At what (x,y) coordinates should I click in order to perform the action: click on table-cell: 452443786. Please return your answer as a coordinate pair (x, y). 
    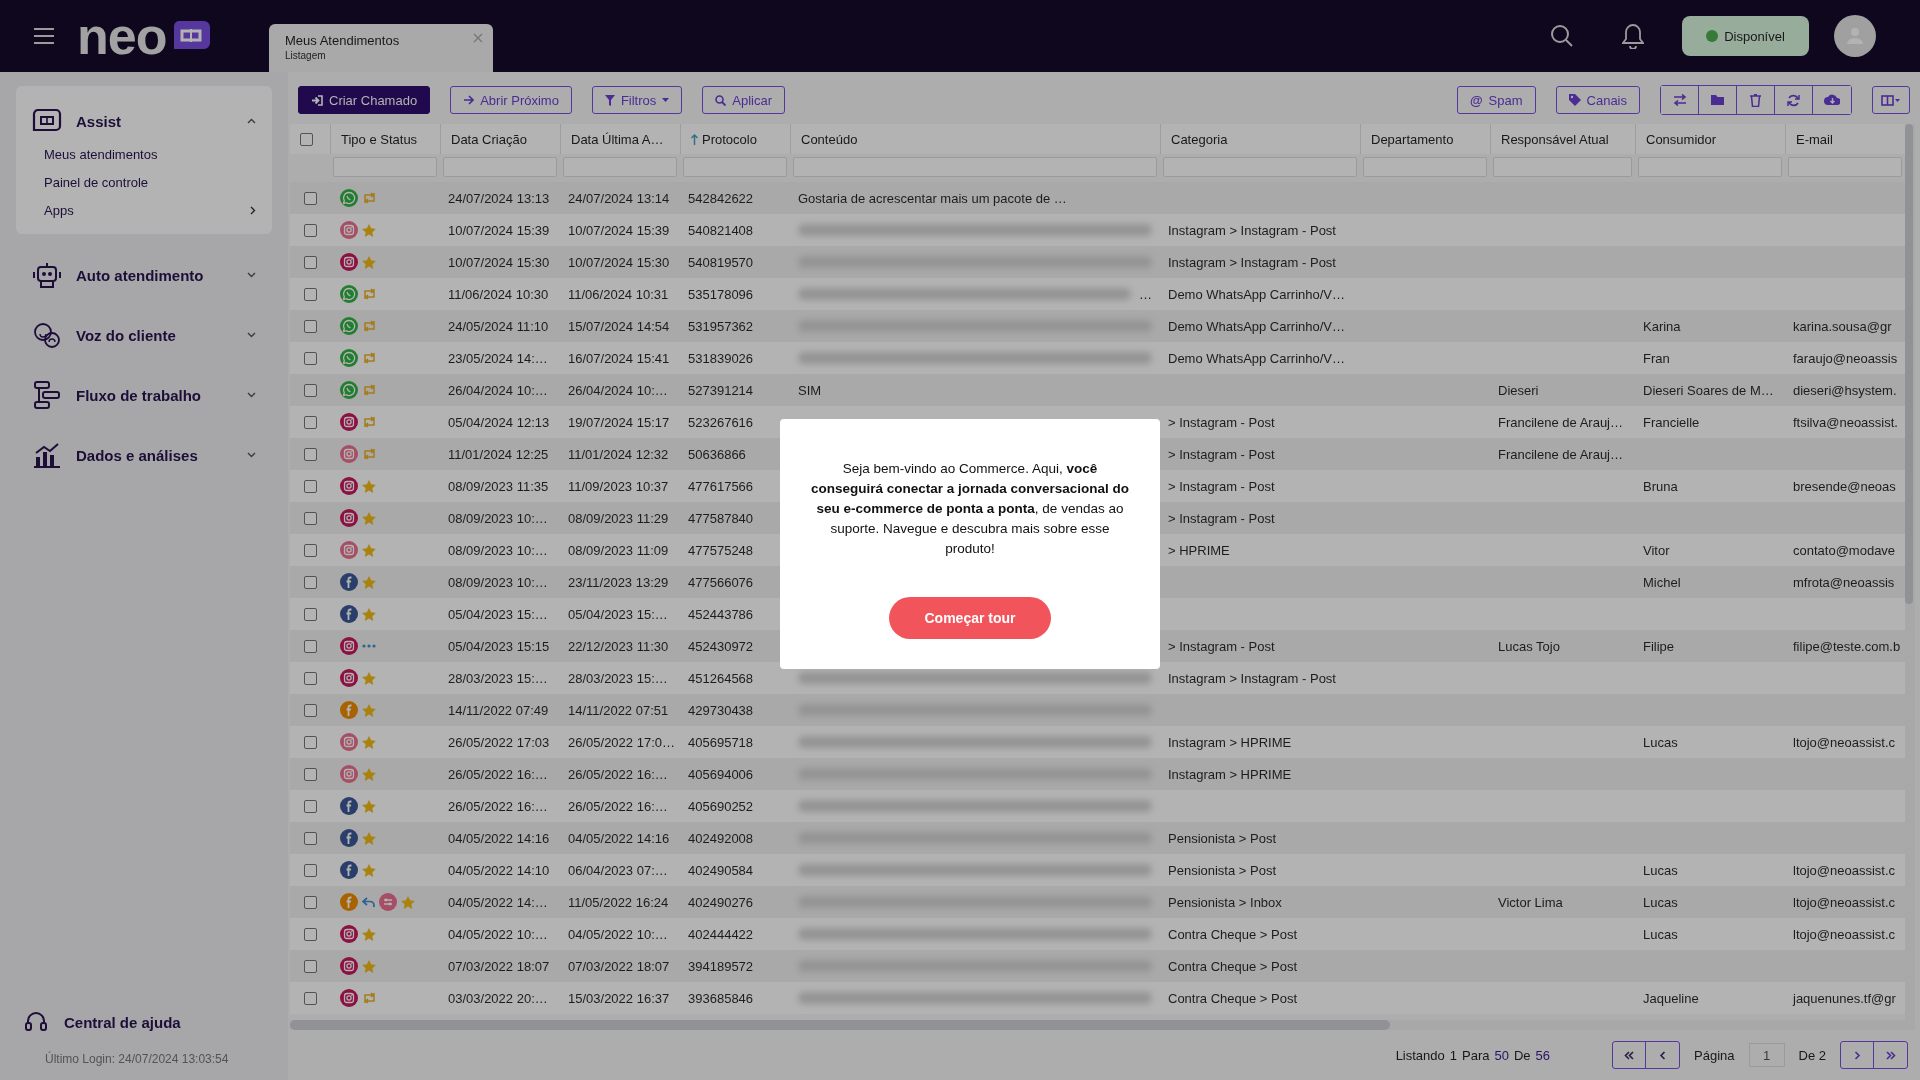
    Looking at the image, I should click on (721, 614).